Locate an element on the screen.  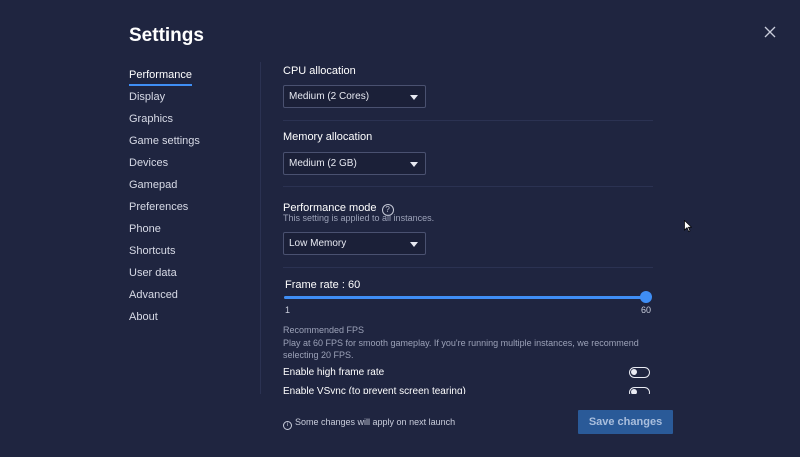
sidebar-item-label: User data is located at coordinates (153, 273).